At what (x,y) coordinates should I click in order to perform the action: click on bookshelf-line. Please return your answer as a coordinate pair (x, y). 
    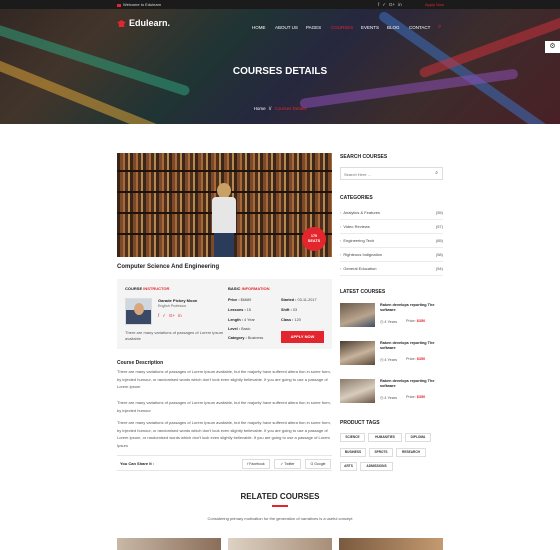
    Looking at the image, I should click on (224, 171).